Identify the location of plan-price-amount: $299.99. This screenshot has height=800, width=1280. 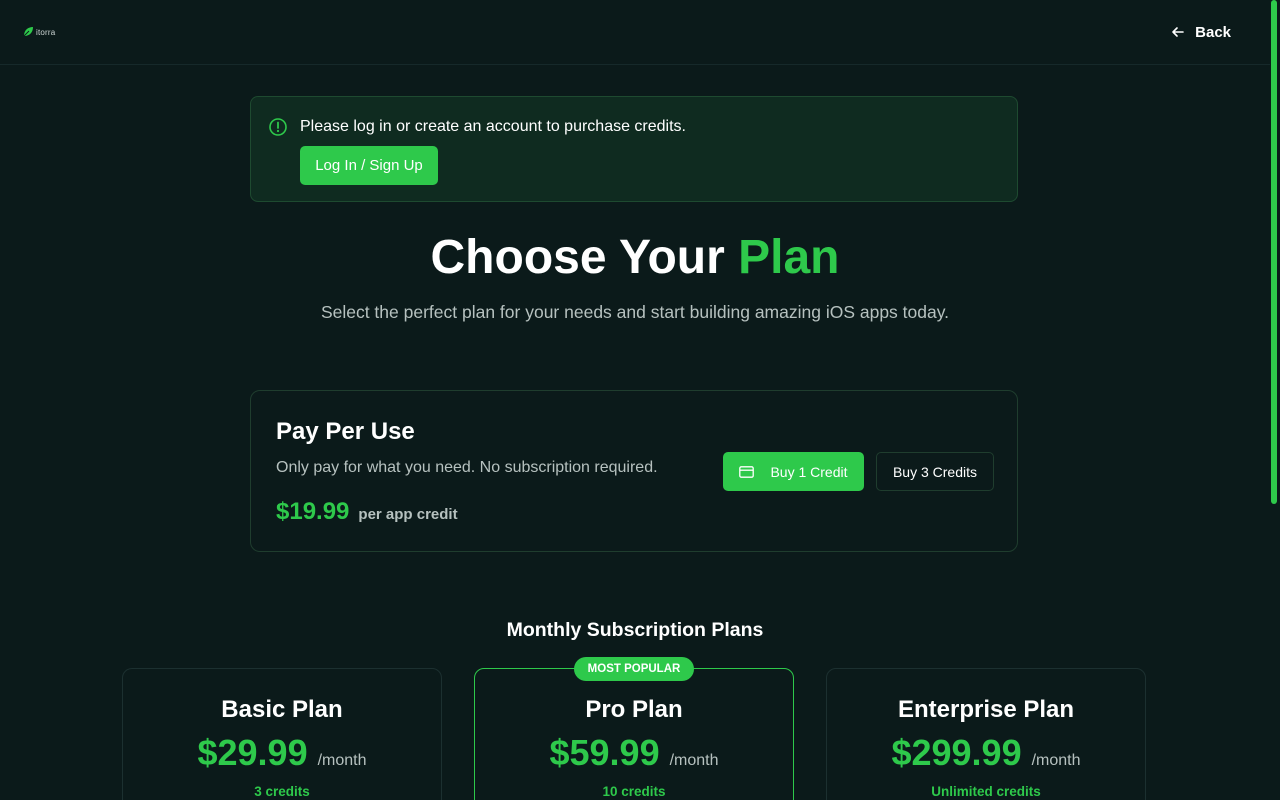
(956, 752).